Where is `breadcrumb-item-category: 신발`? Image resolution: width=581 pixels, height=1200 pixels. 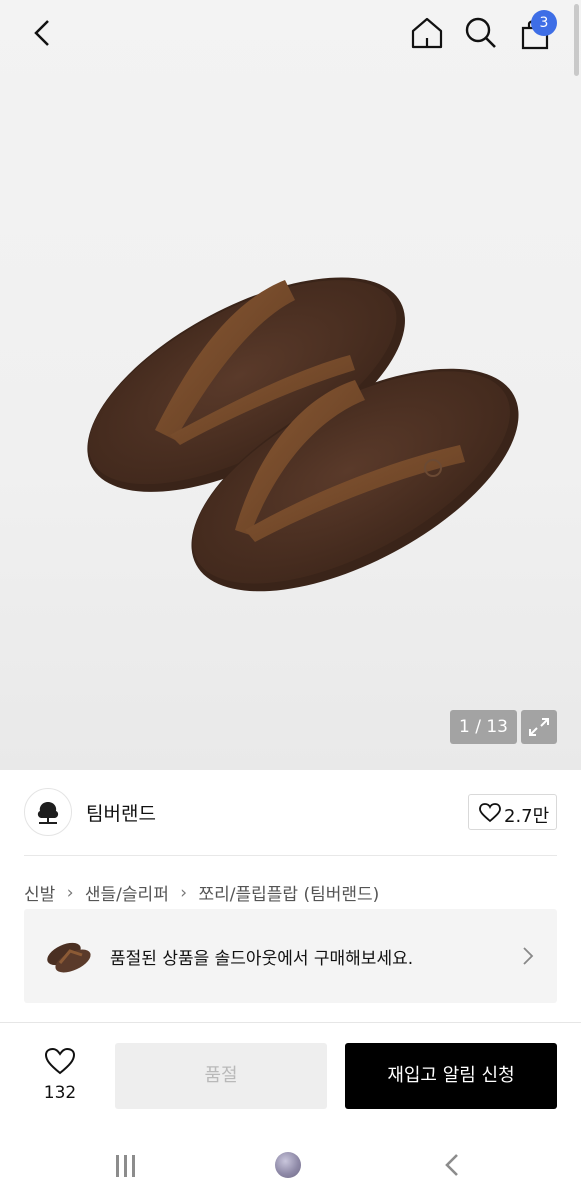
breadcrumb-item-category: 신발 is located at coordinates (39, 895).